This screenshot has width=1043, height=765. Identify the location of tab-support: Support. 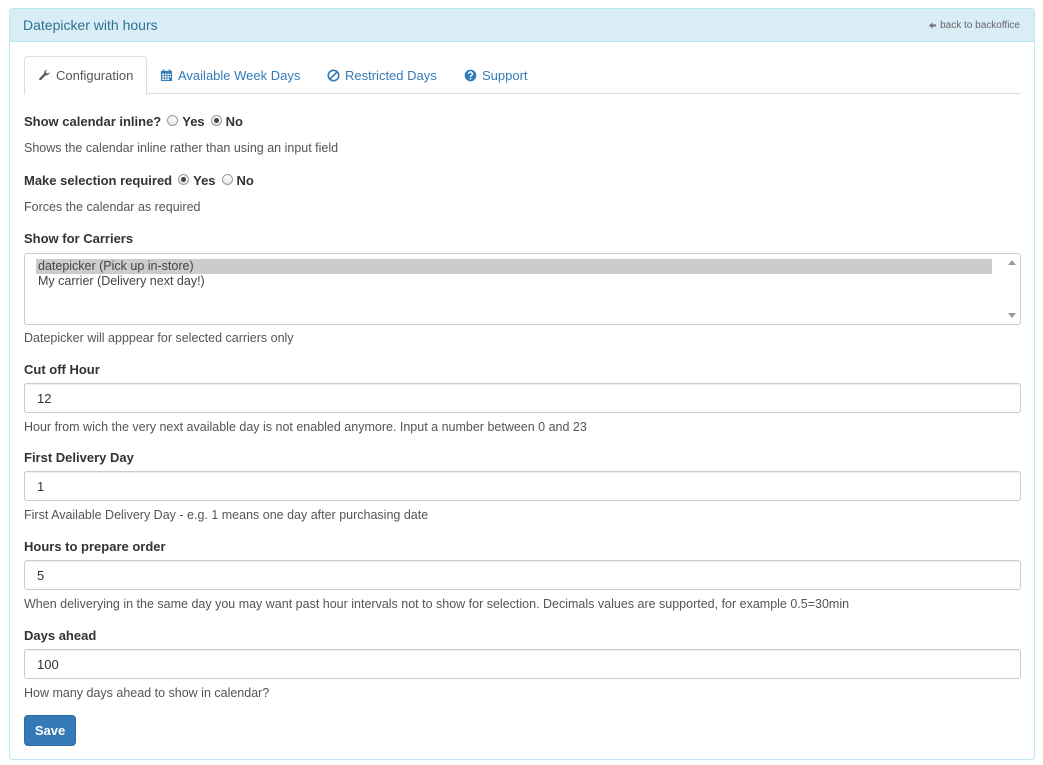
(496, 75).